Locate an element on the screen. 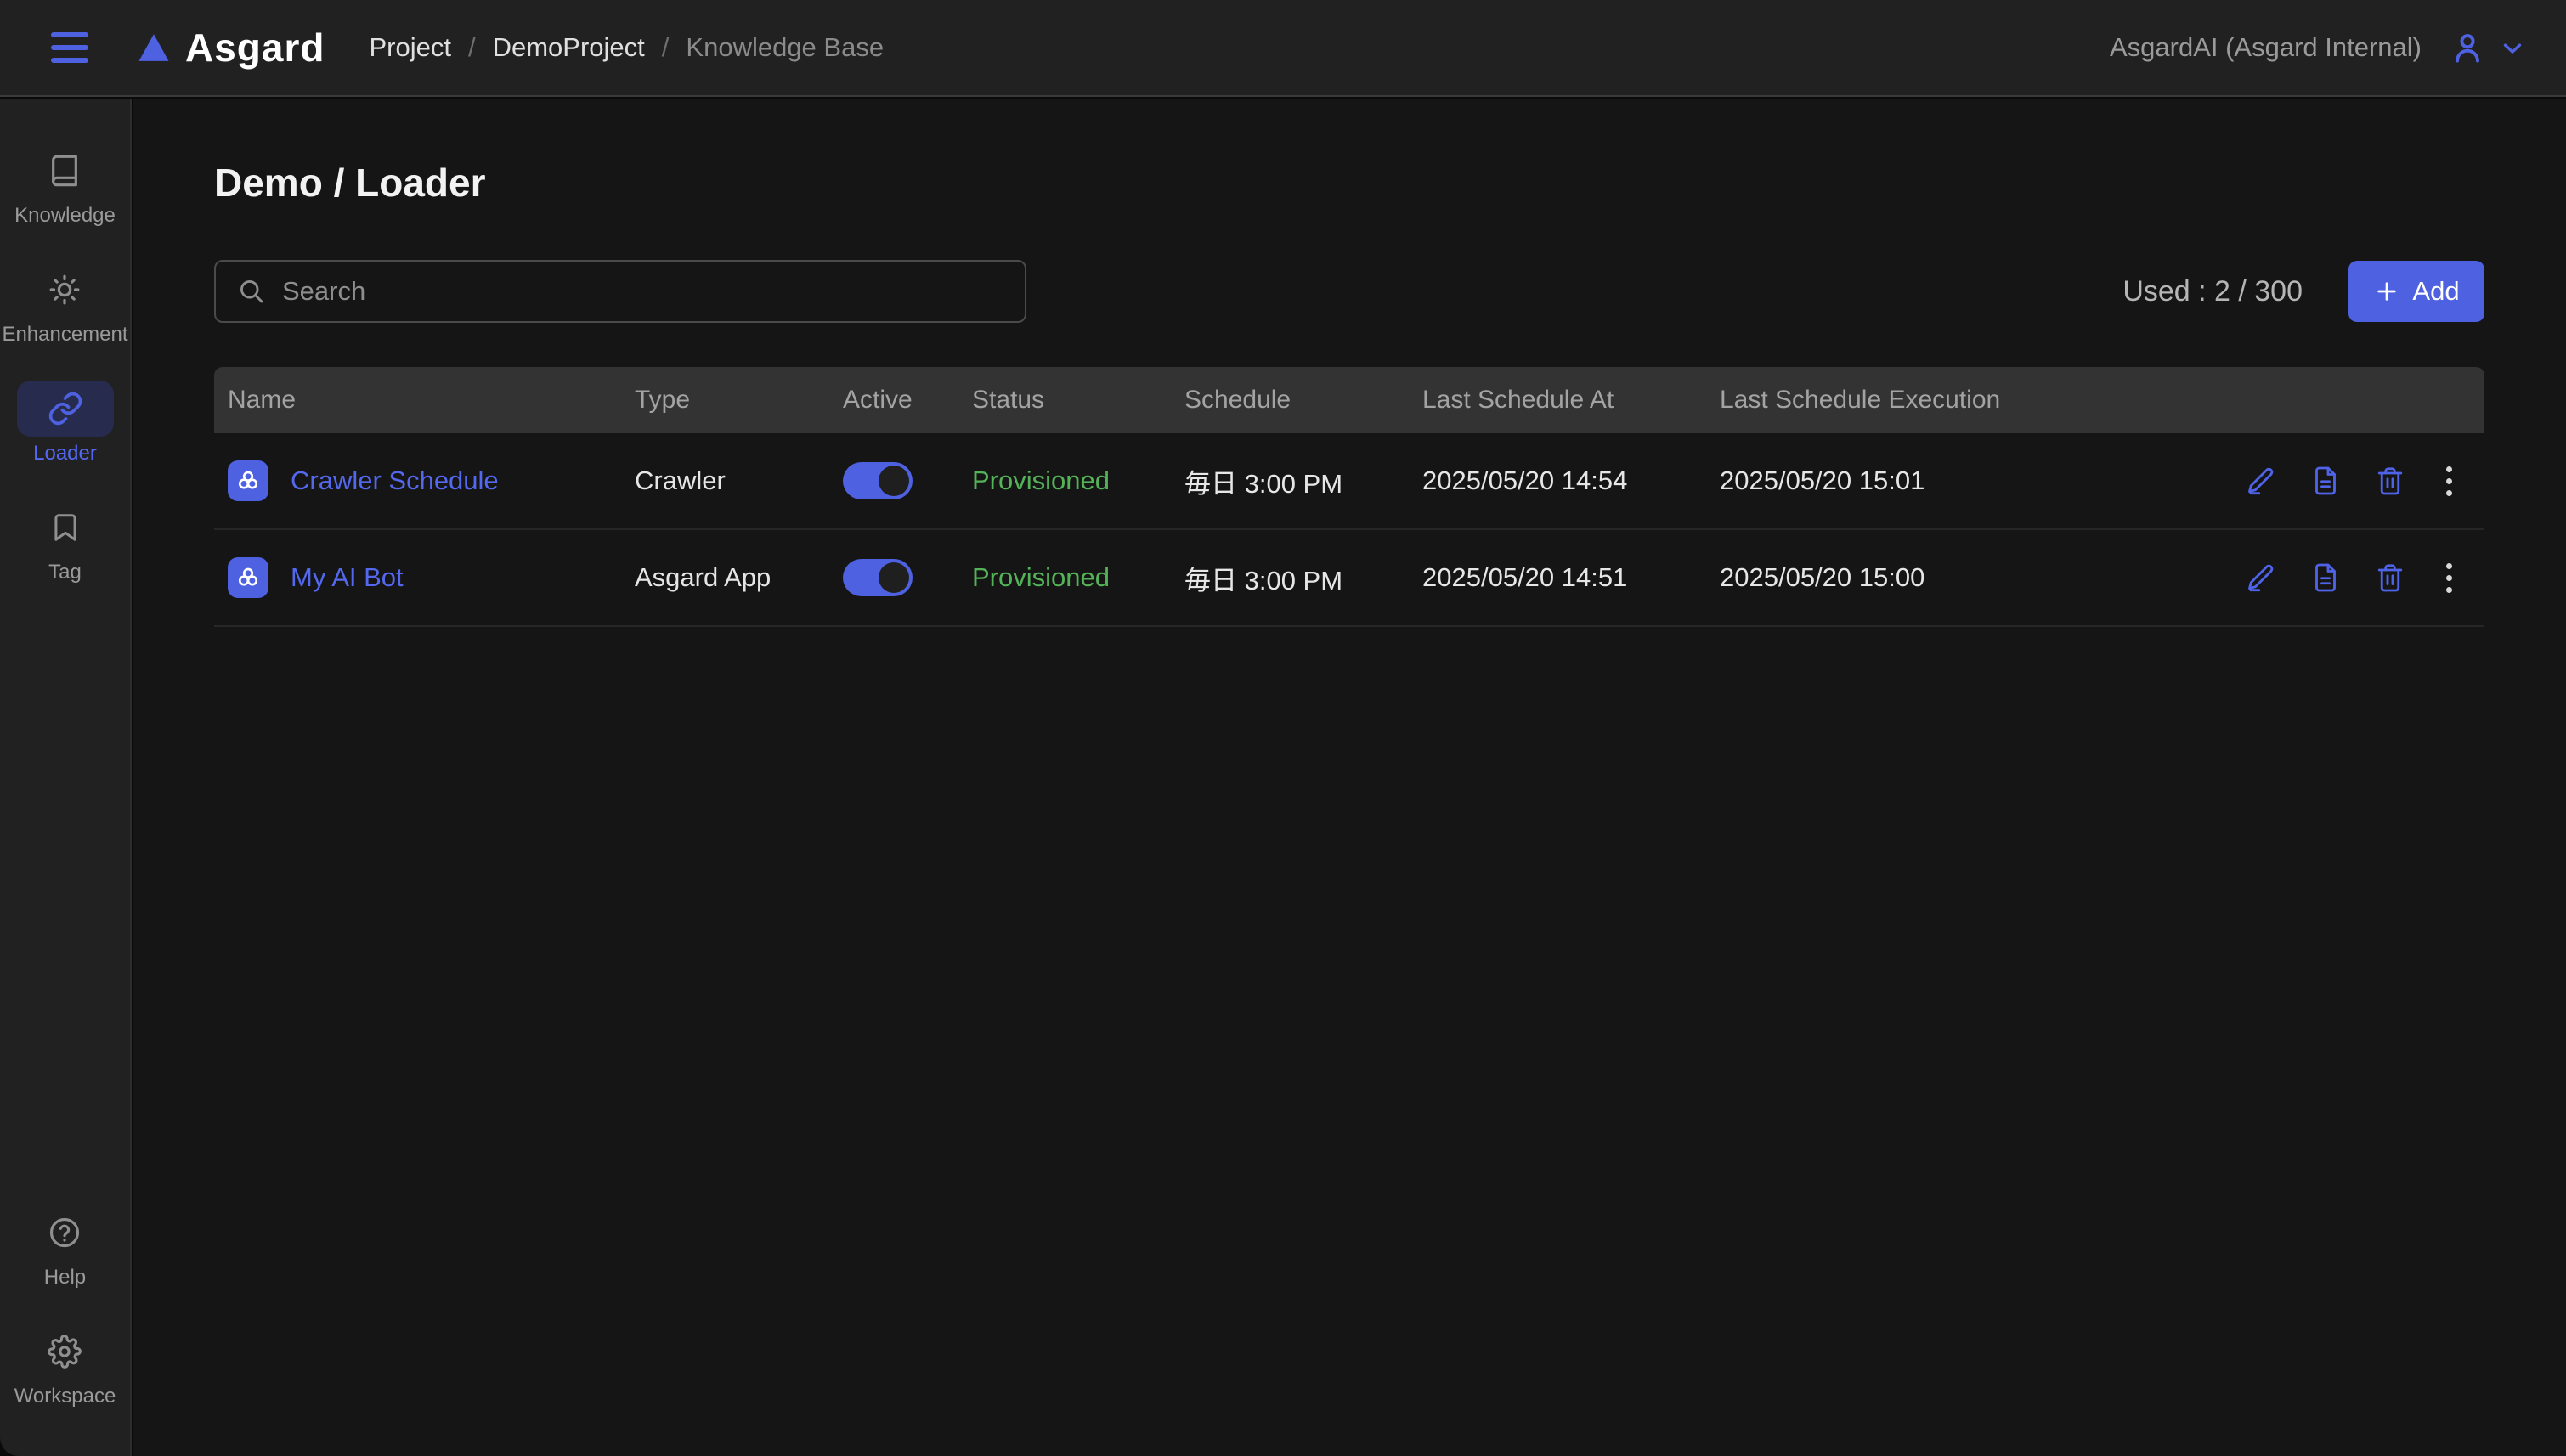  search-input is located at coordinates (643, 291).